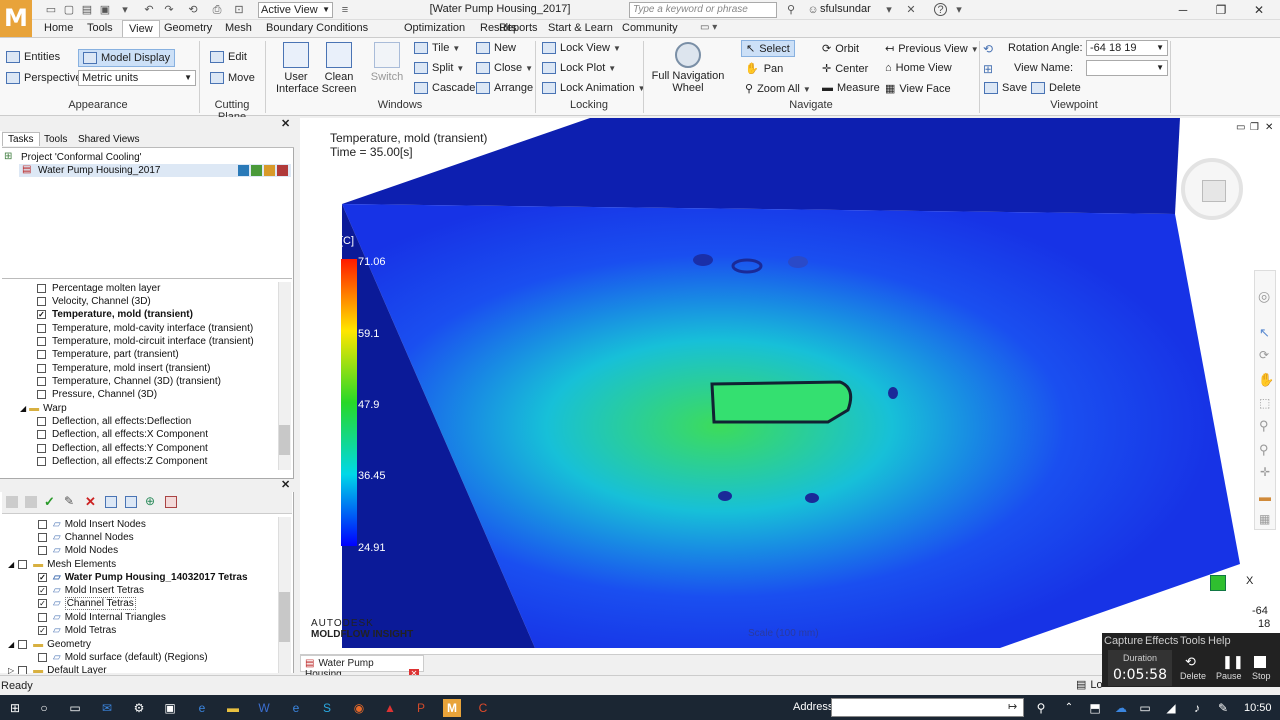 This screenshot has width=1280, height=720. I want to click on result-item: Pressure, Channel (3D), so click(97, 394).